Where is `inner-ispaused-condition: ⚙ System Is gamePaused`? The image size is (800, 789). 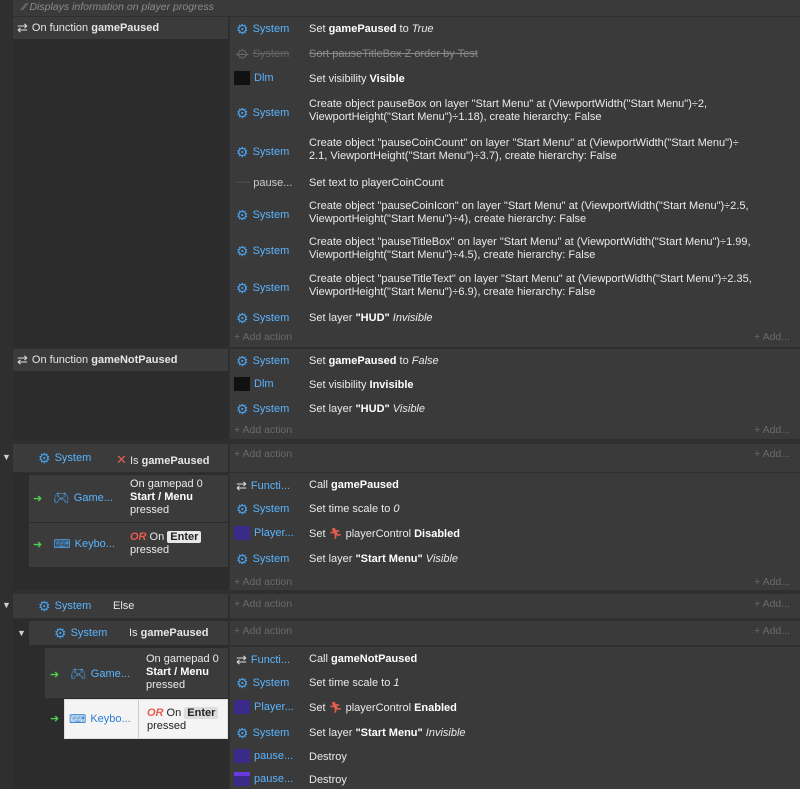
inner-ispaused-condition: ⚙ System Is gamePaused is located at coordinates (128, 633).